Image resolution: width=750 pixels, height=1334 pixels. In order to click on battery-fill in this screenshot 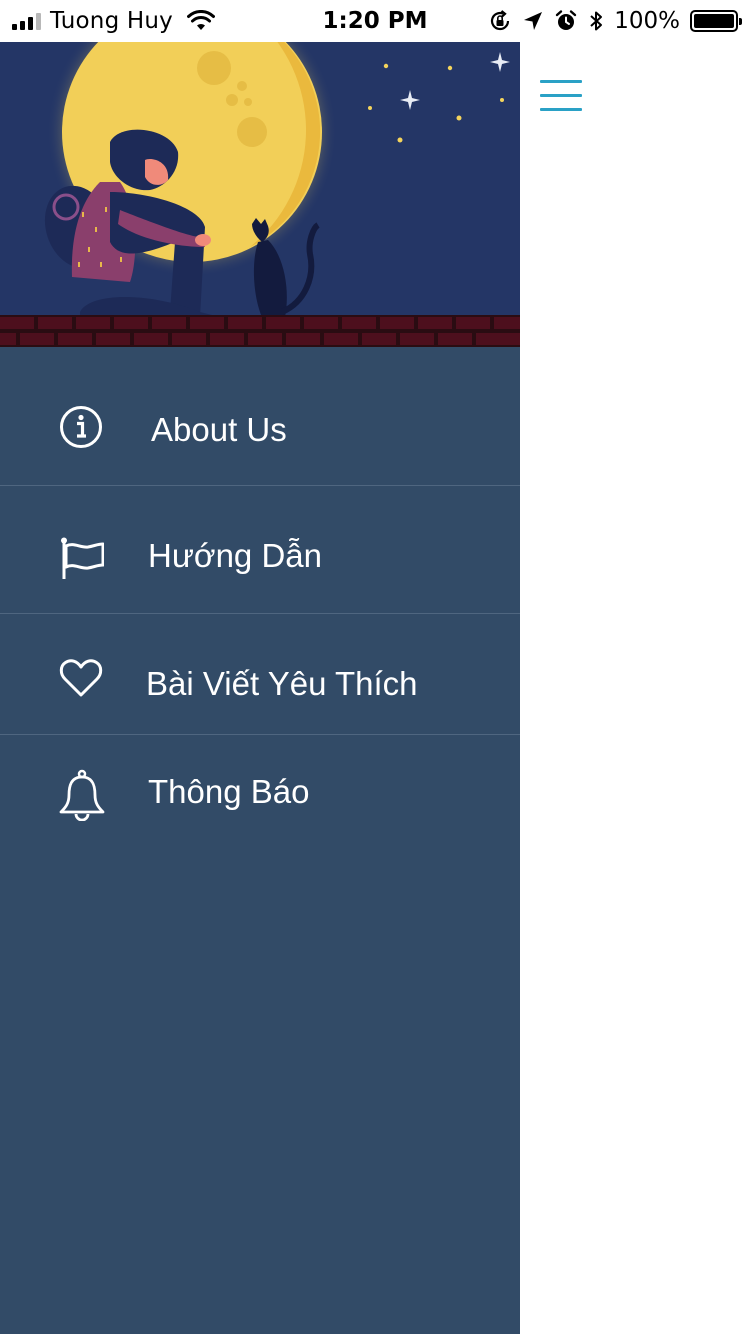, I will do `click(714, 21)`.